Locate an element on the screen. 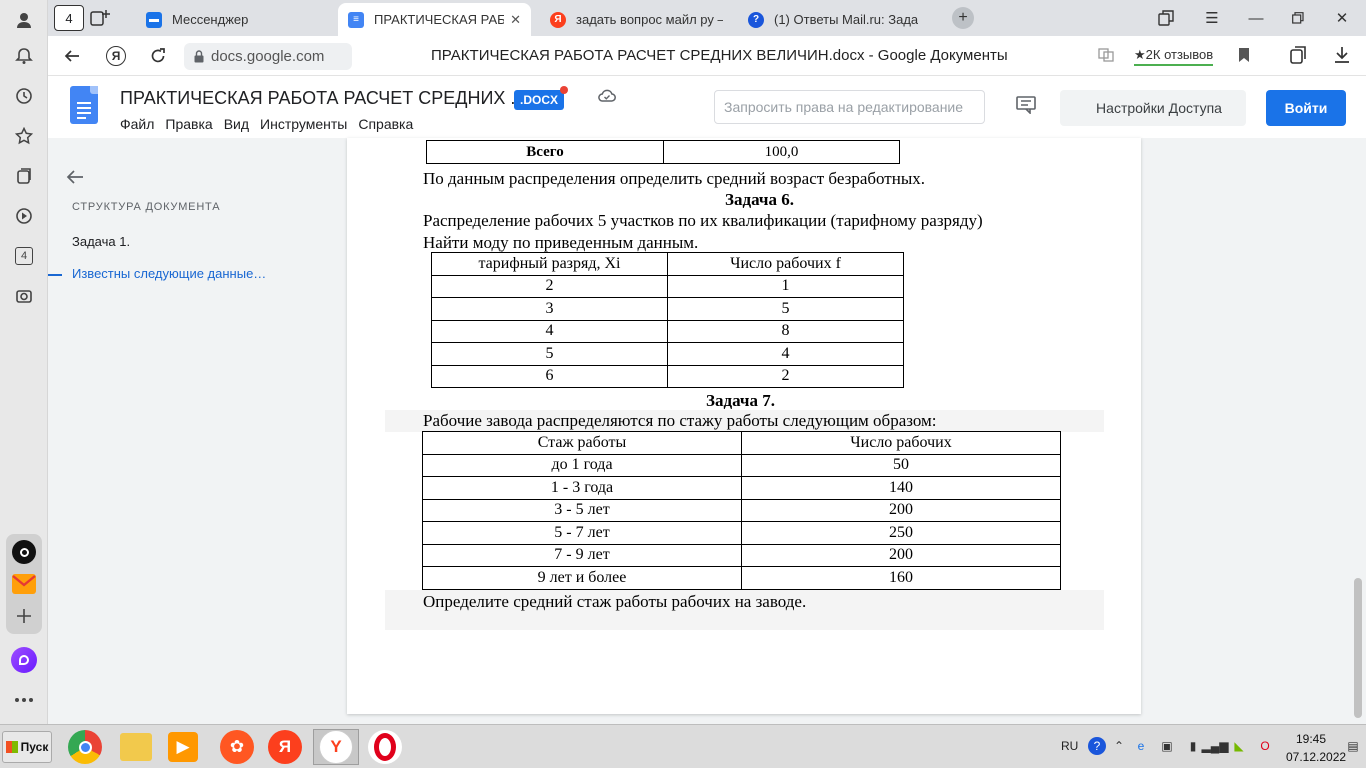 Image resolution: width=1366 pixels, height=768 pixels. question-icon: ? is located at coordinates (756, 19).